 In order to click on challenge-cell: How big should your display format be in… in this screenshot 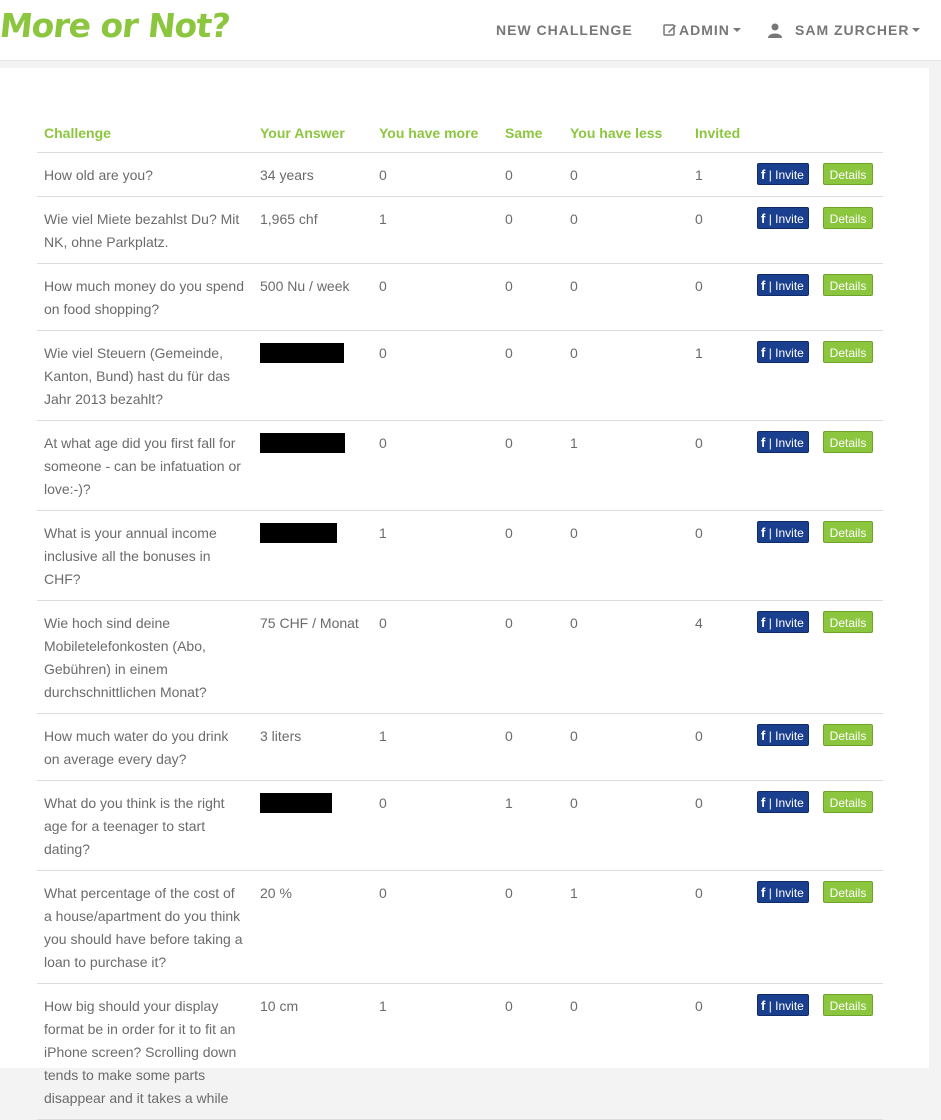, I will do `click(144, 1051)`.